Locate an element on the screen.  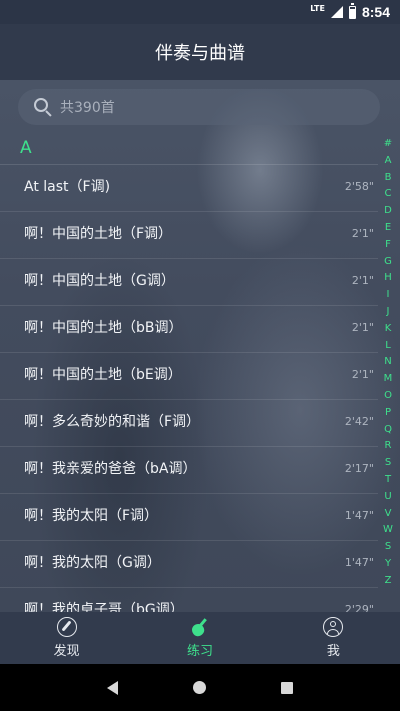
song-duration: 2'17" is located at coordinates (359, 468).